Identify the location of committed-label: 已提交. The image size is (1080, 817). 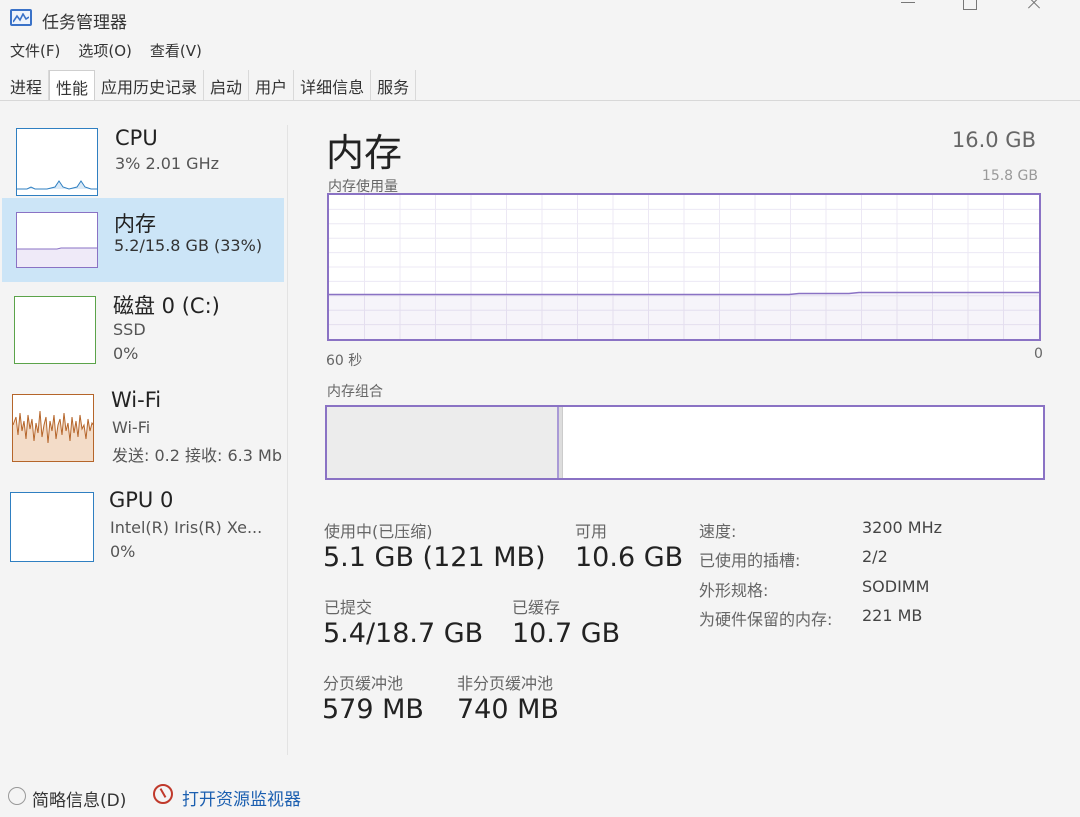
(348, 607).